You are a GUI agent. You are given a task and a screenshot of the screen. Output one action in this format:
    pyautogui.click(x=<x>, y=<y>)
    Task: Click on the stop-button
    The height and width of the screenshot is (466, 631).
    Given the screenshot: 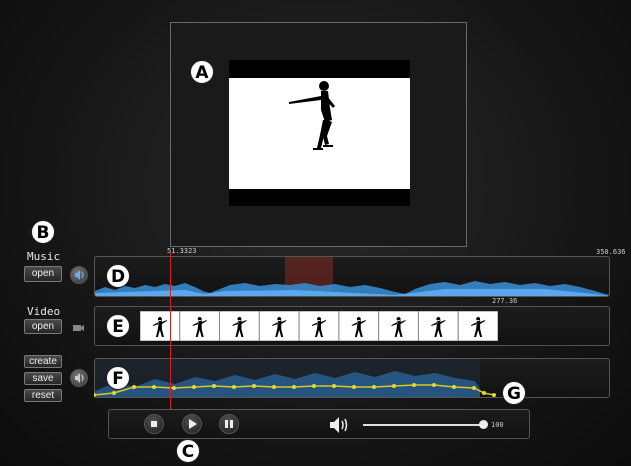 What is the action you would take?
    pyautogui.click(x=154, y=424)
    